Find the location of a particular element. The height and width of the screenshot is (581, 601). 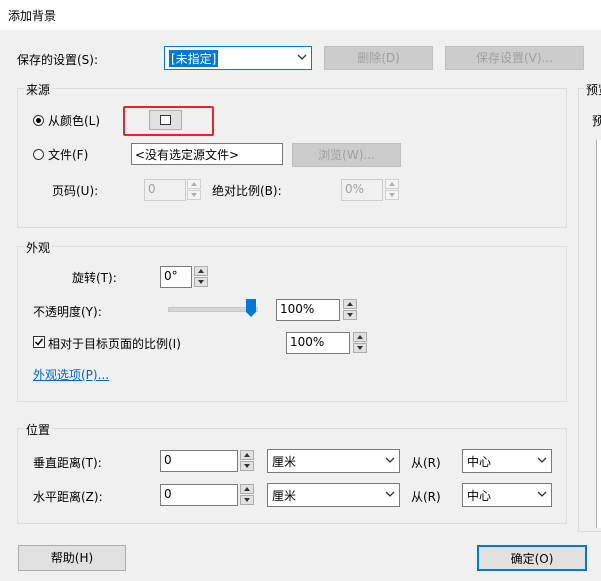

from-color-radio is located at coordinates (38, 120).